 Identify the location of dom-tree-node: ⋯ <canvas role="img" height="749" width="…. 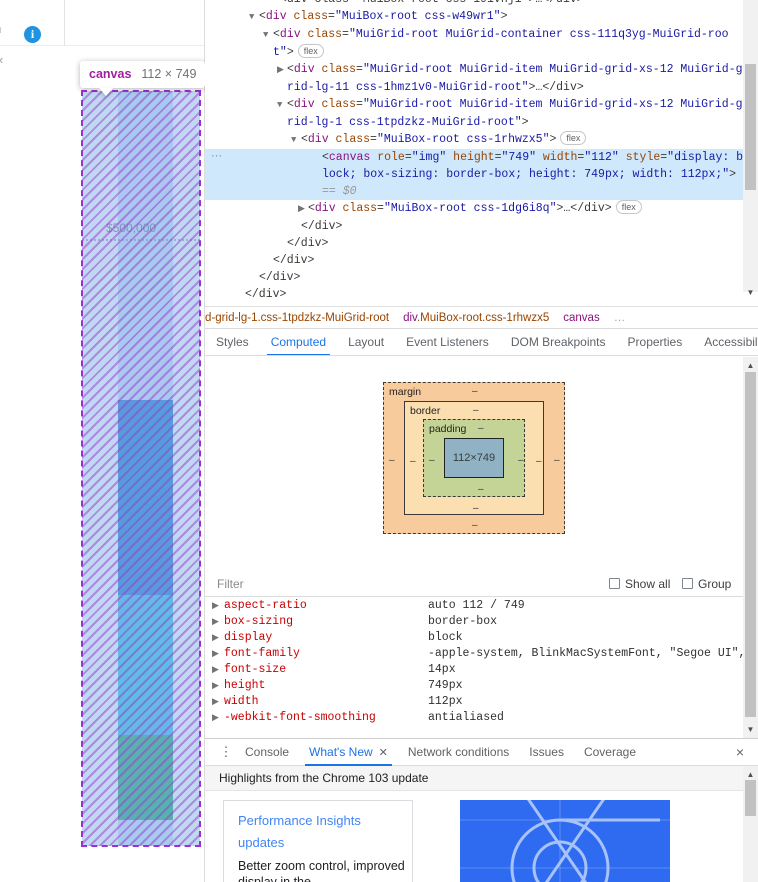
(481, 174).